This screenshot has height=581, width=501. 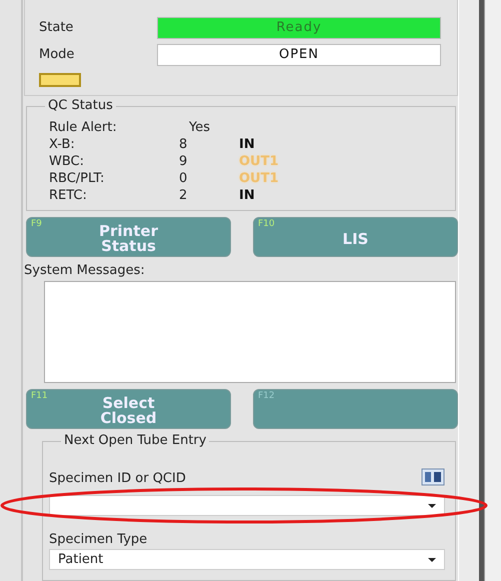 I want to click on function-button: F11 Select Closed, so click(x=128, y=409).